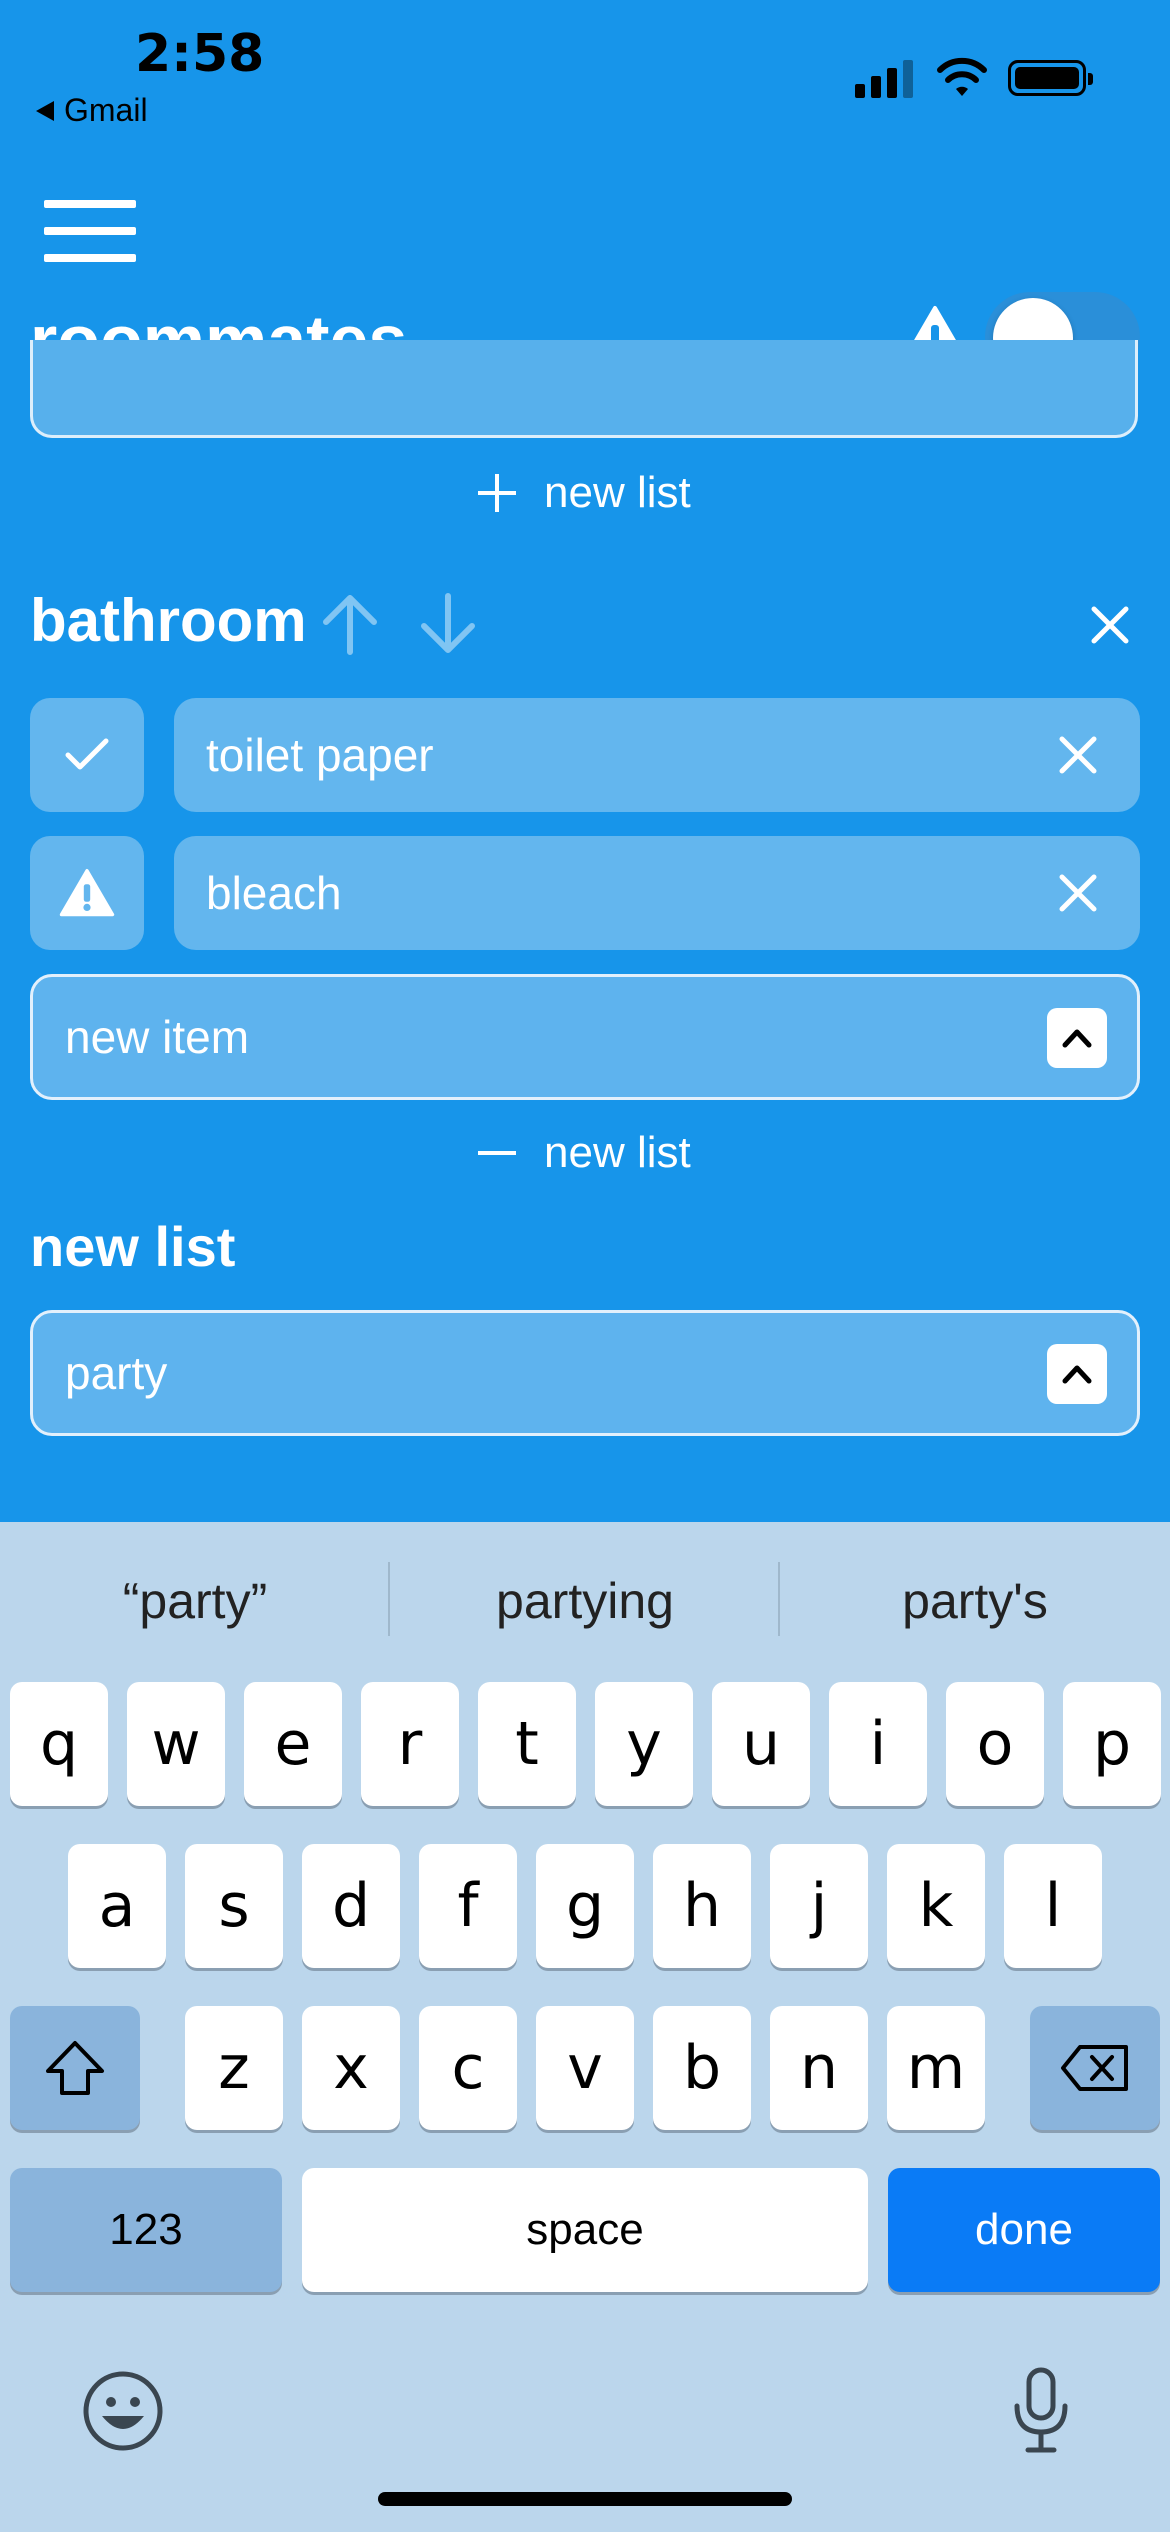  What do you see at coordinates (448, 624) in the screenshot?
I see `move-down-icon` at bounding box center [448, 624].